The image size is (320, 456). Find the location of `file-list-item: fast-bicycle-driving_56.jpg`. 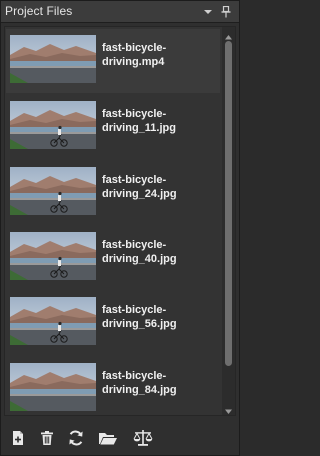

file-list-item: fast-bicycle-driving_56.jpg is located at coordinates (113, 323).